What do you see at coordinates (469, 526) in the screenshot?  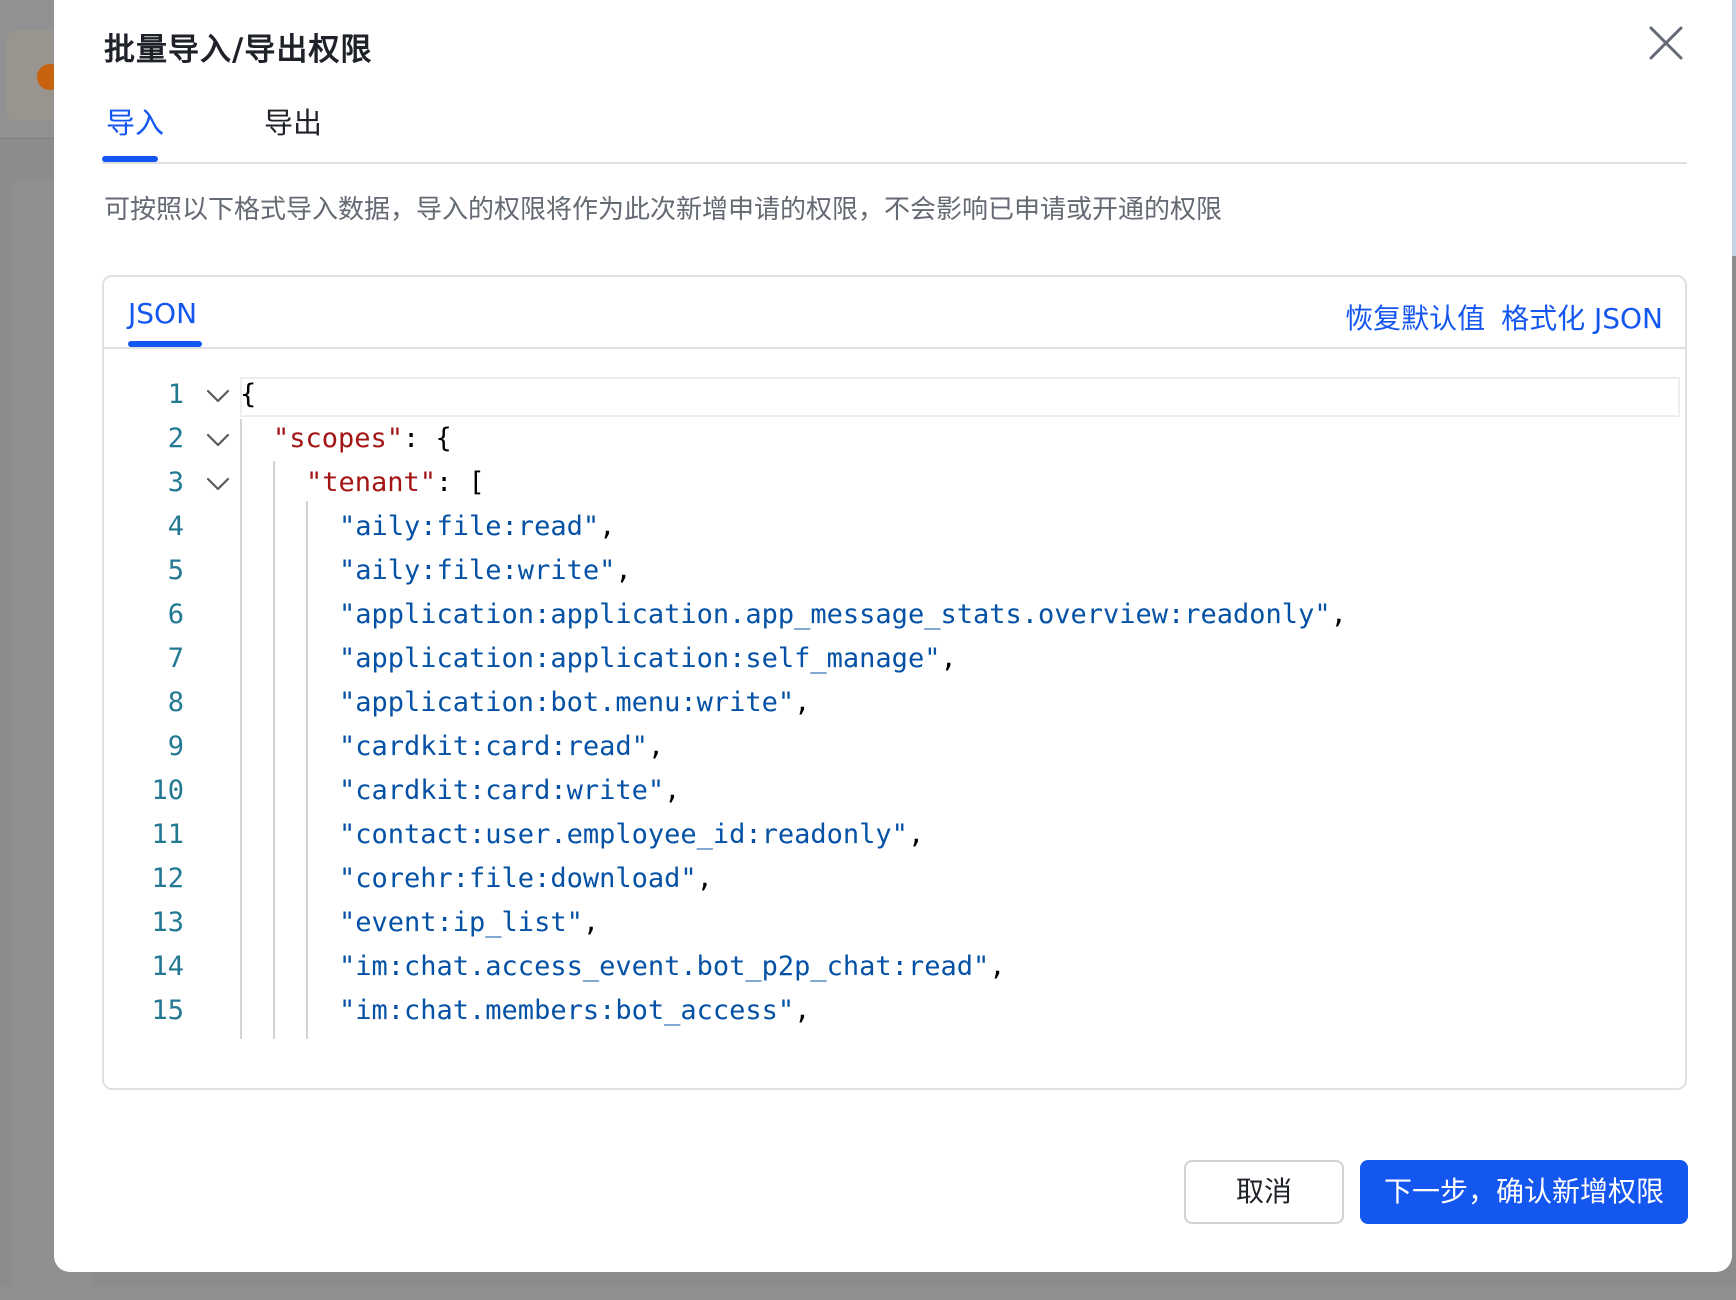 I see `json-string: "aily:file:read"` at bounding box center [469, 526].